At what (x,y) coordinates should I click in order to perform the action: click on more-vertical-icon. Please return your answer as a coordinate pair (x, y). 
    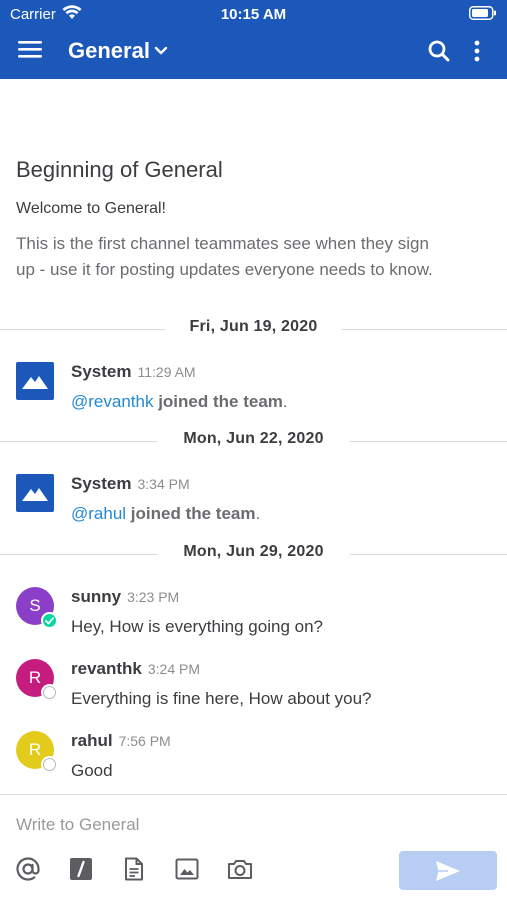
    Looking at the image, I should click on (477, 51).